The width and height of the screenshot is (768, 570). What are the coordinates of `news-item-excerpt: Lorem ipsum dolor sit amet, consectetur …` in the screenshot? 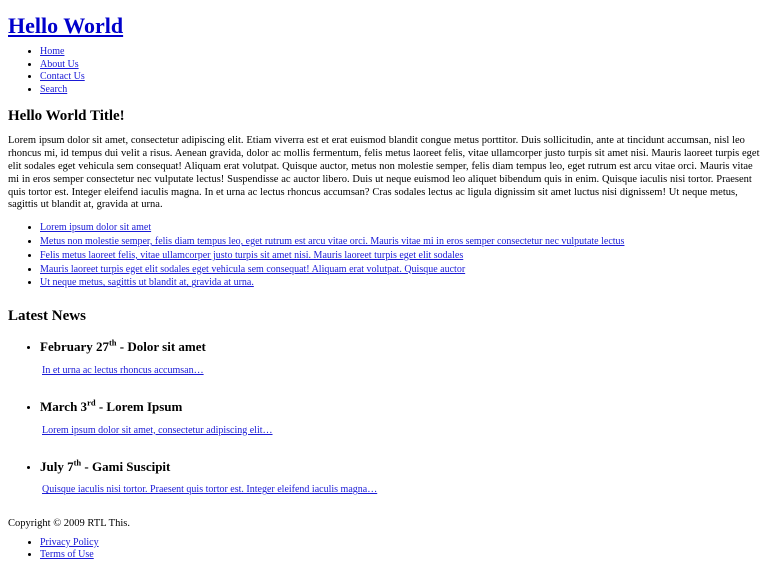 It's located at (401, 431).